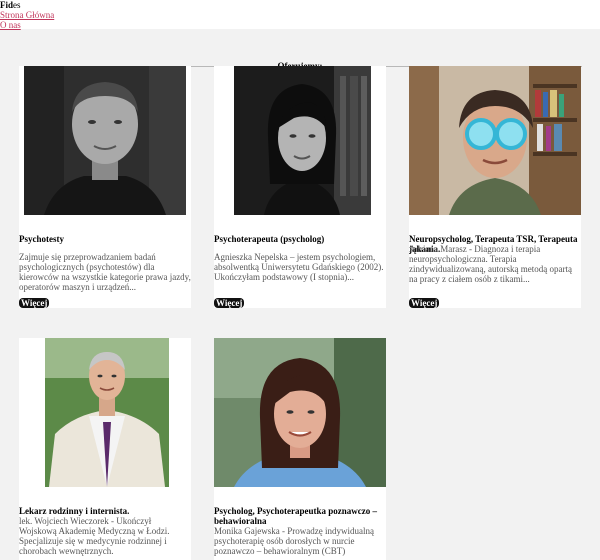 This screenshot has width=600, height=560. What do you see at coordinates (300, 5) in the screenshot?
I see `site-logo: Fides` at bounding box center [300, 5].